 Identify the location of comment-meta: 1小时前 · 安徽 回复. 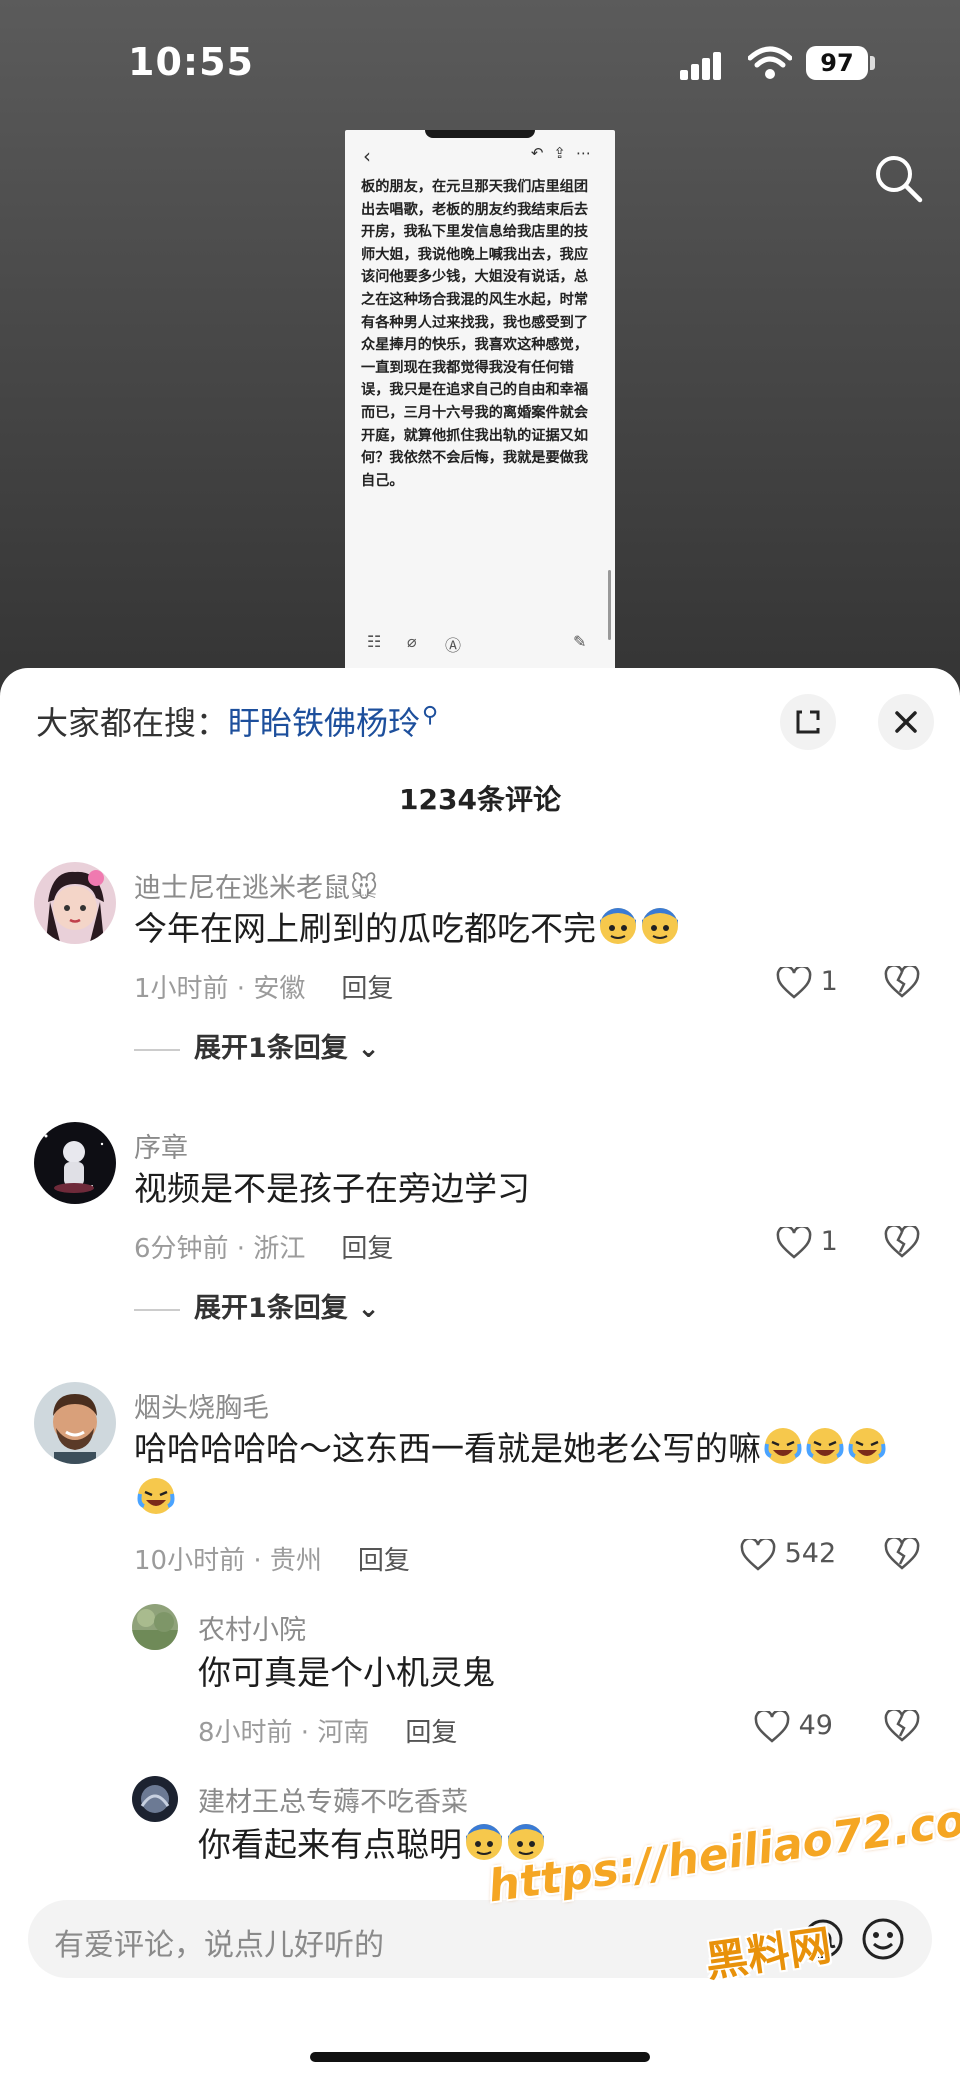
(263, 986).